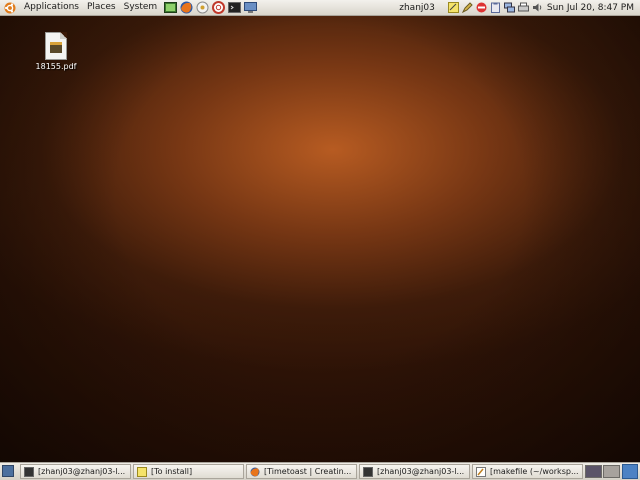 This screenshot has height=480, width=640. I want to click on trash-icon, so click(630, 471).